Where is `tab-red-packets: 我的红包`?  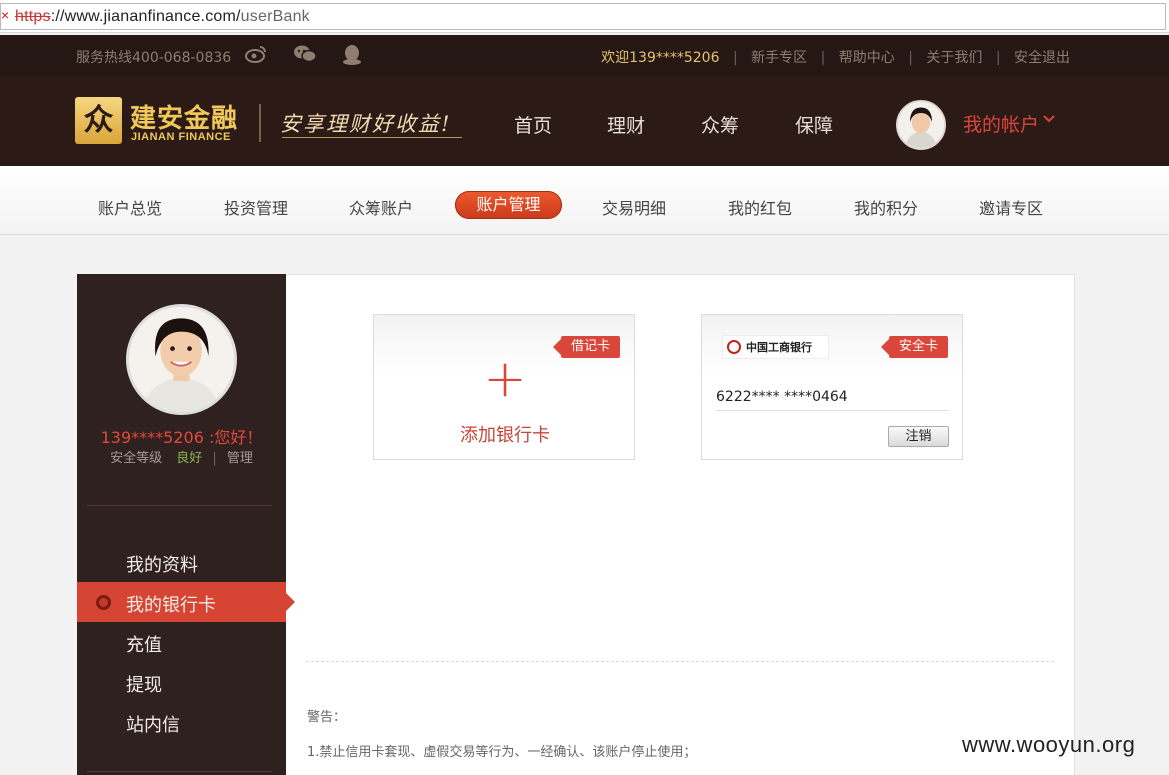 tab-red-packets: 我的红包 is located at coordinates (760, 207).